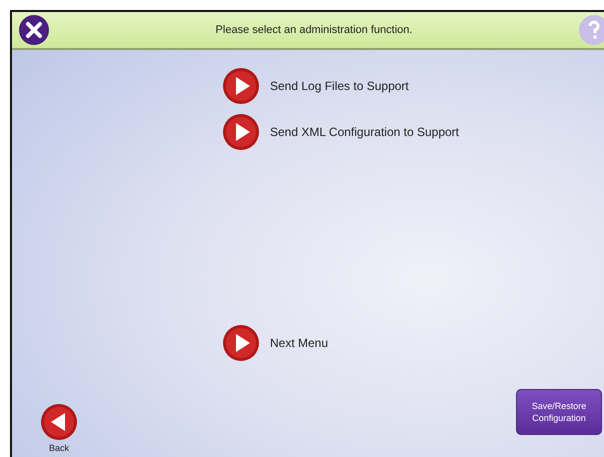 The height and width of the screenshot is (457, 604). What do you see at coordinates (59, 428) in the screenshot?
I see `back-button: Back` at bounding box center [59, 428].